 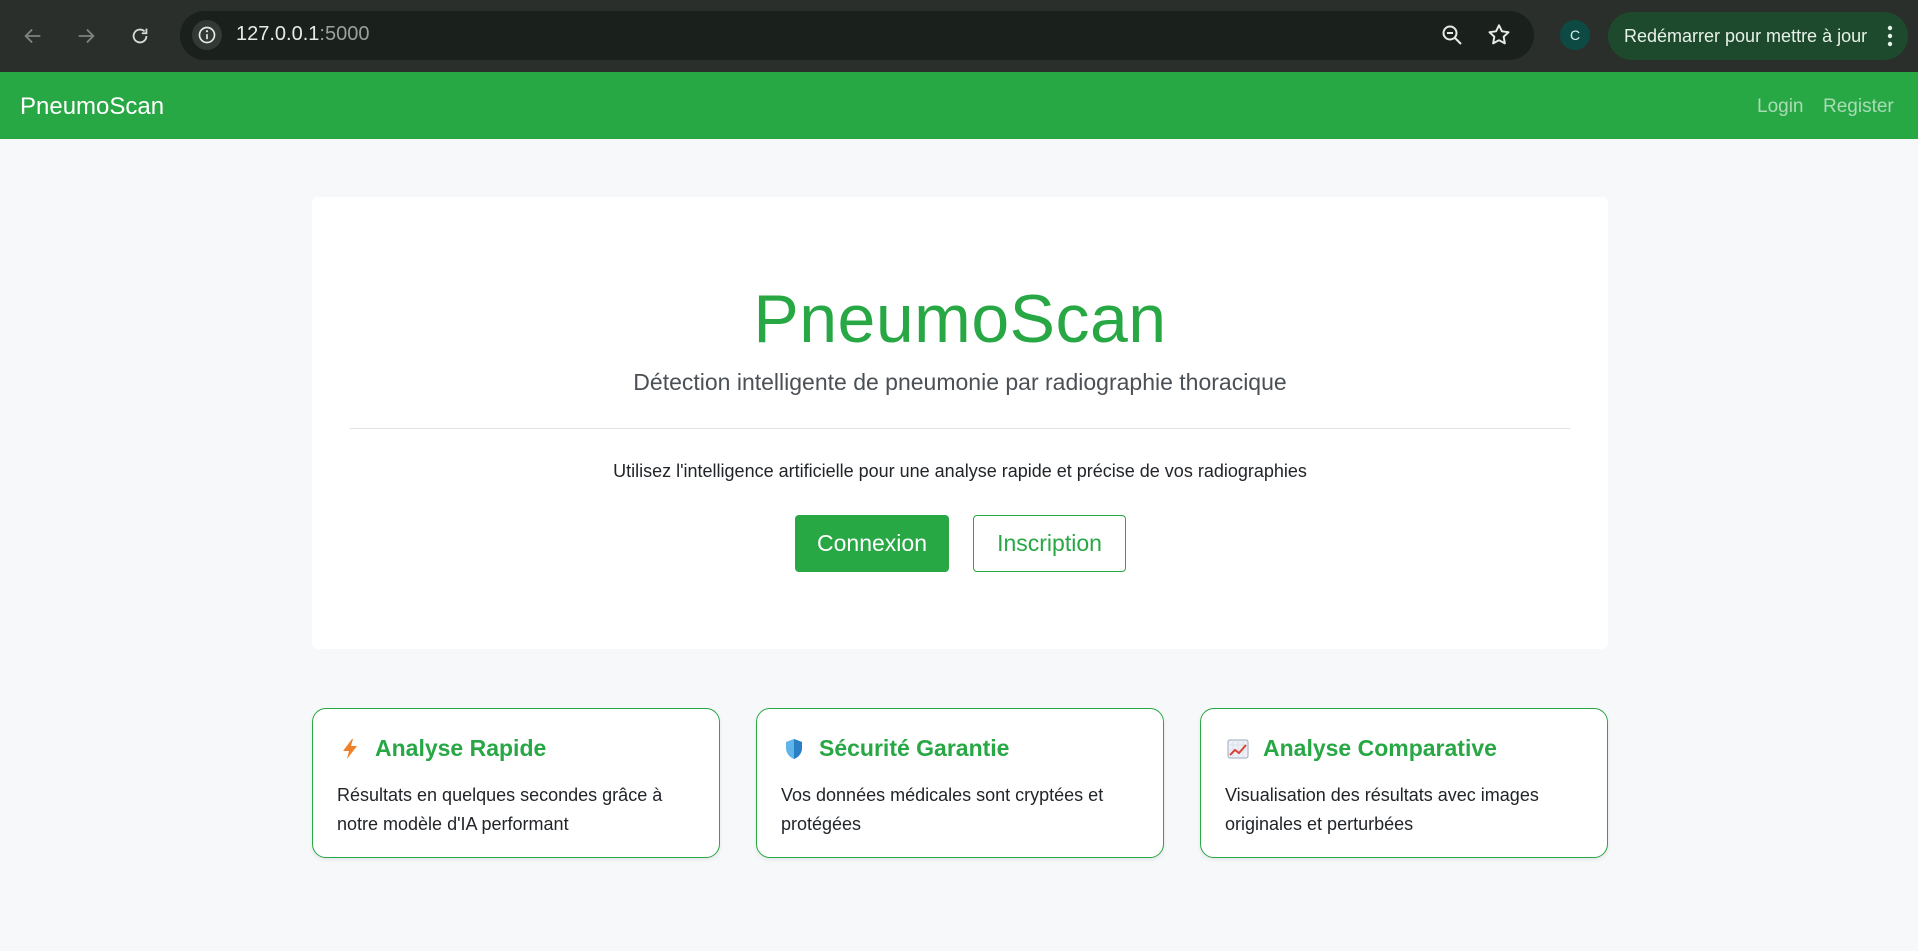 What do you see at coordinates (1746, 35) in the screenshot?
I see `restart-update-label: Redémarrer pour mettre à jour` at bounding box center [1746, 35].